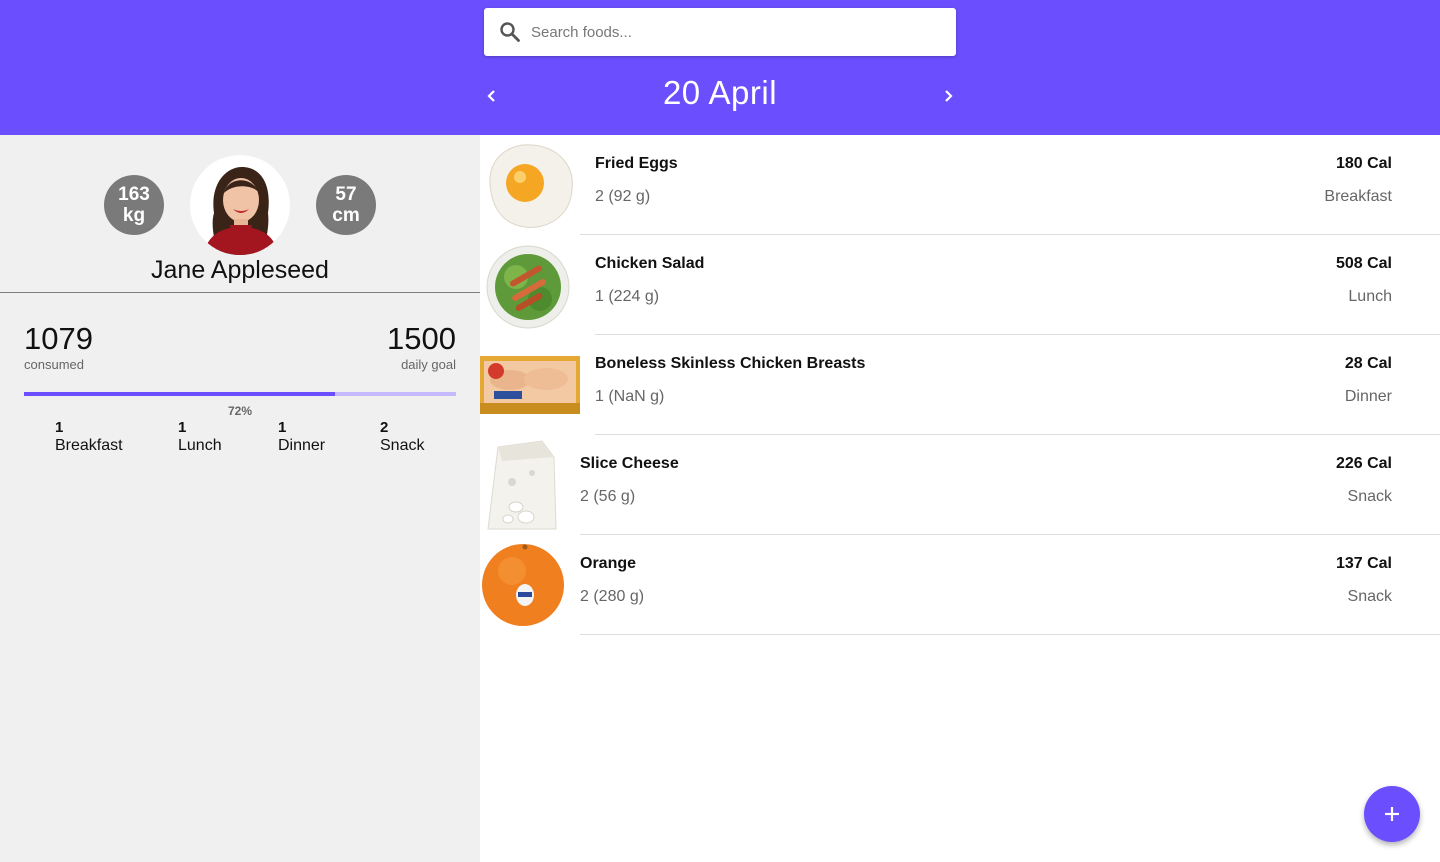  What do you see at coordinates (636, 163) in the screenshot?
I see `food-name: Fried Eggs` at bounding box center [636, 163].